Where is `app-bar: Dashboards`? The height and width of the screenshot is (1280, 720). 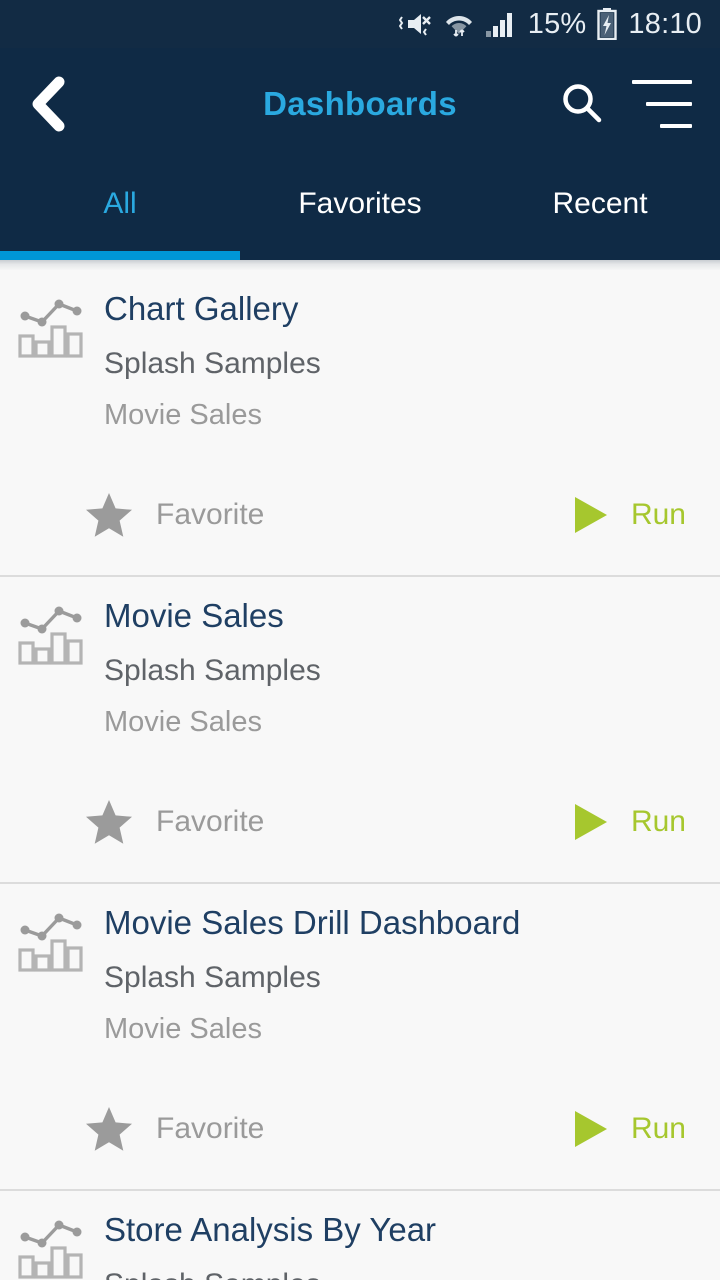
app-bar: Dashboards is located at coordinates (360, 104).